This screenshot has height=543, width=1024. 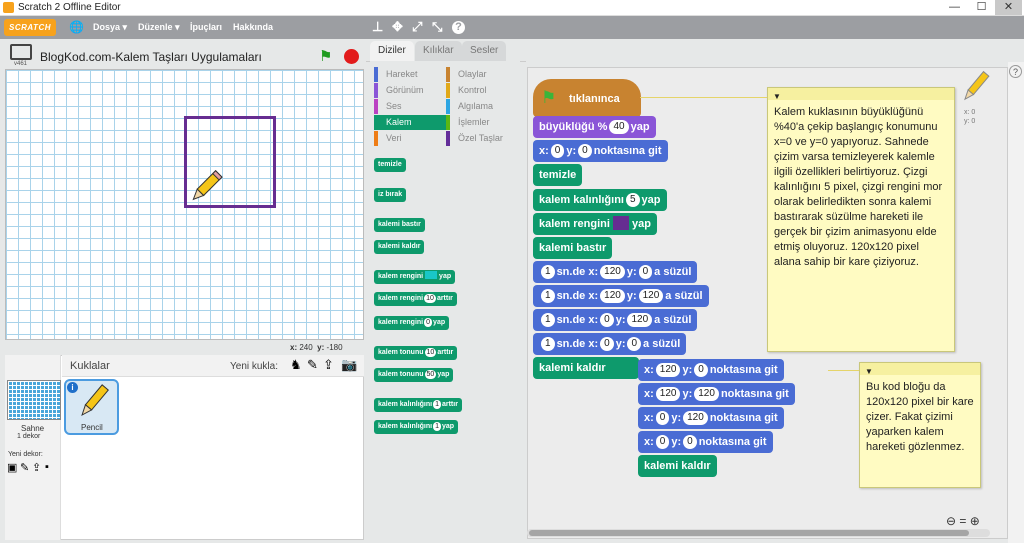 What do you see at coordinates (482, 122) in the screenshot?
I see `category-7: İşlemler` at bounding box center [482, 122].